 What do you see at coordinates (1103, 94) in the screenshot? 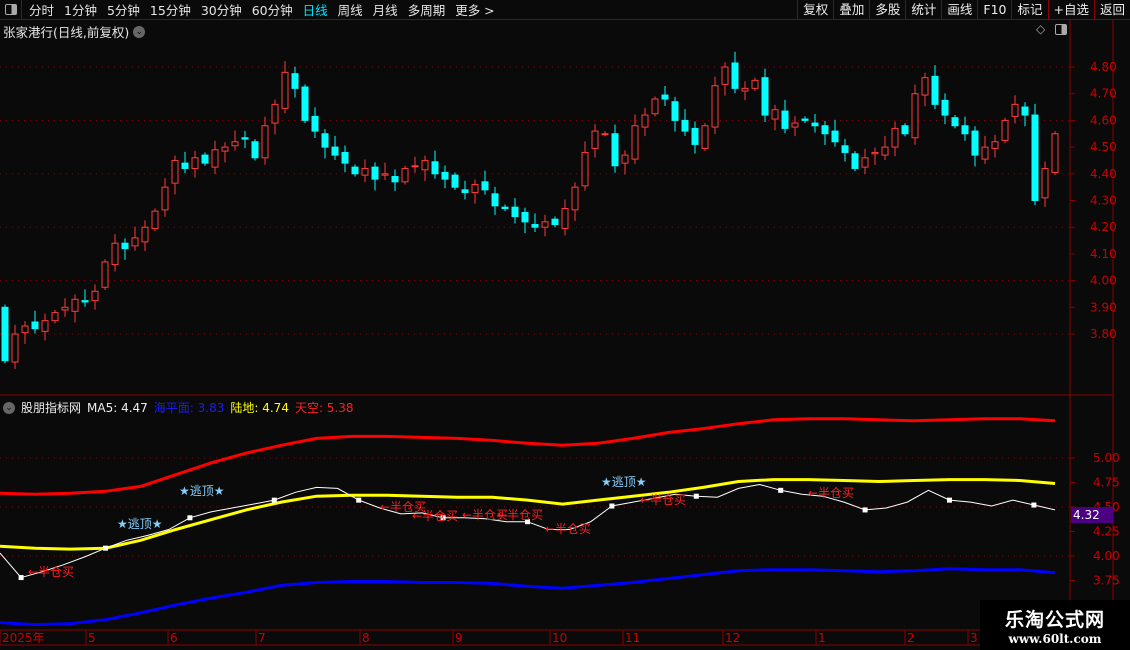
I see `price-tick-label: 4.70` at bounding box center [1103, 94].